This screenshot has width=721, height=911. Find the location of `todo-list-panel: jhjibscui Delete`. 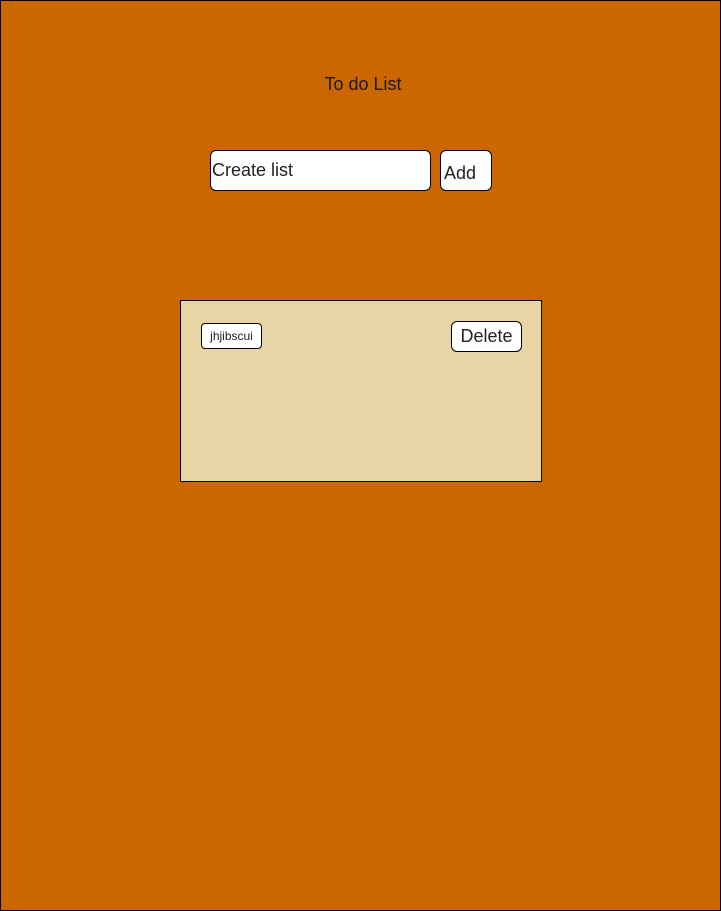

todo-list-panel: jhjibscui Delete is located at coordinates (361, 391).